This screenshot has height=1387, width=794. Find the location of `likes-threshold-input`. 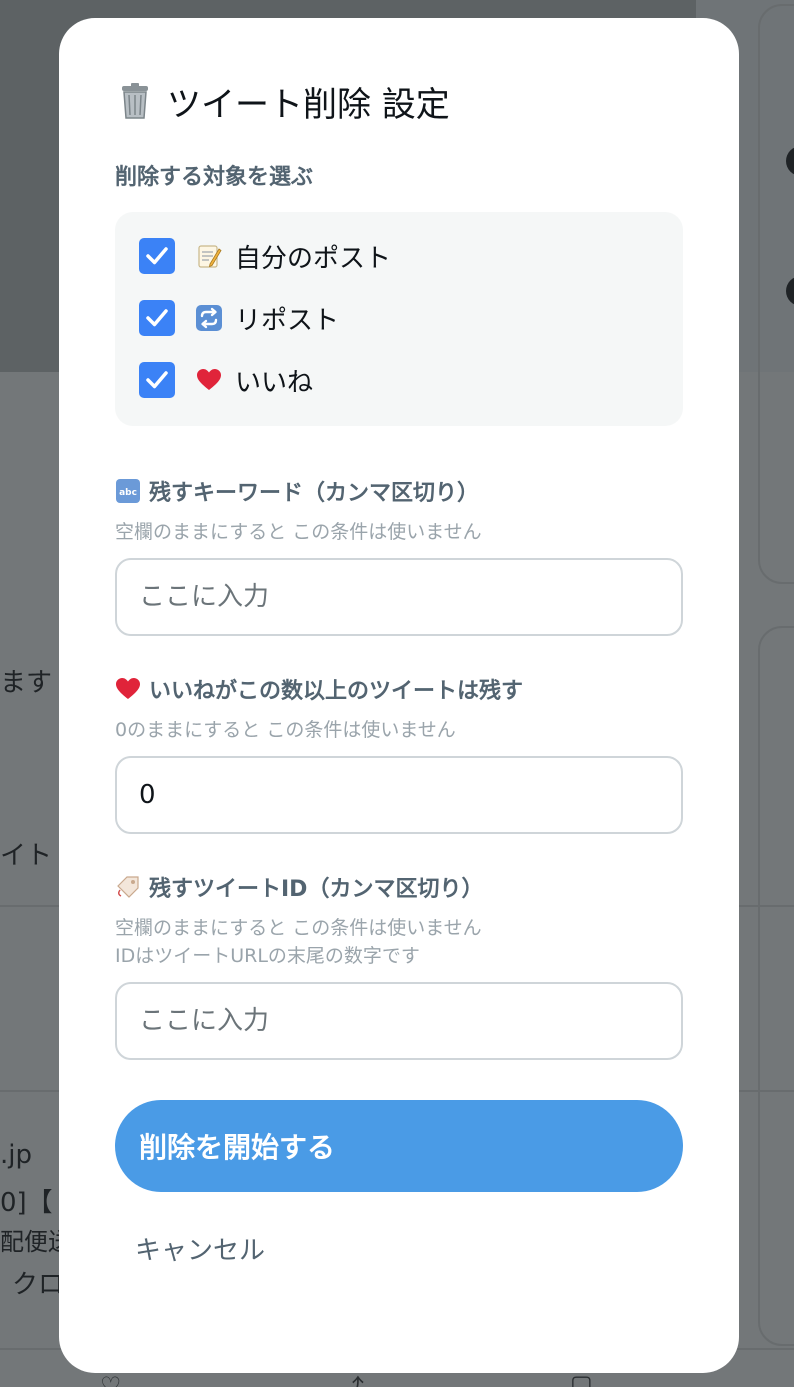

likes-threshold-input is located at coordinates (399, 795).